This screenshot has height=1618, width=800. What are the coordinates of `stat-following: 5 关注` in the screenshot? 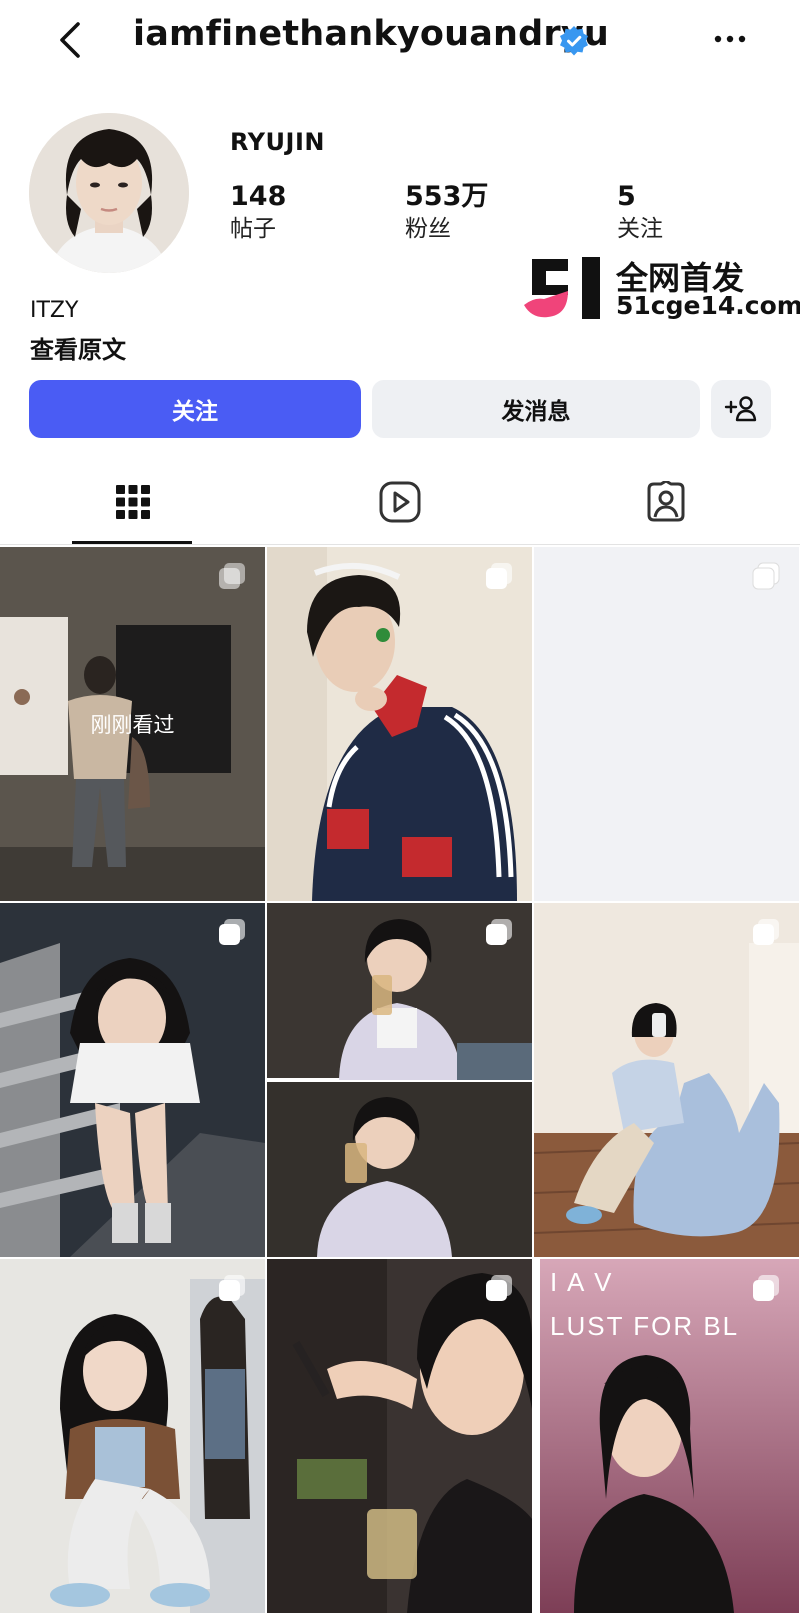 It's located at (640, 212).